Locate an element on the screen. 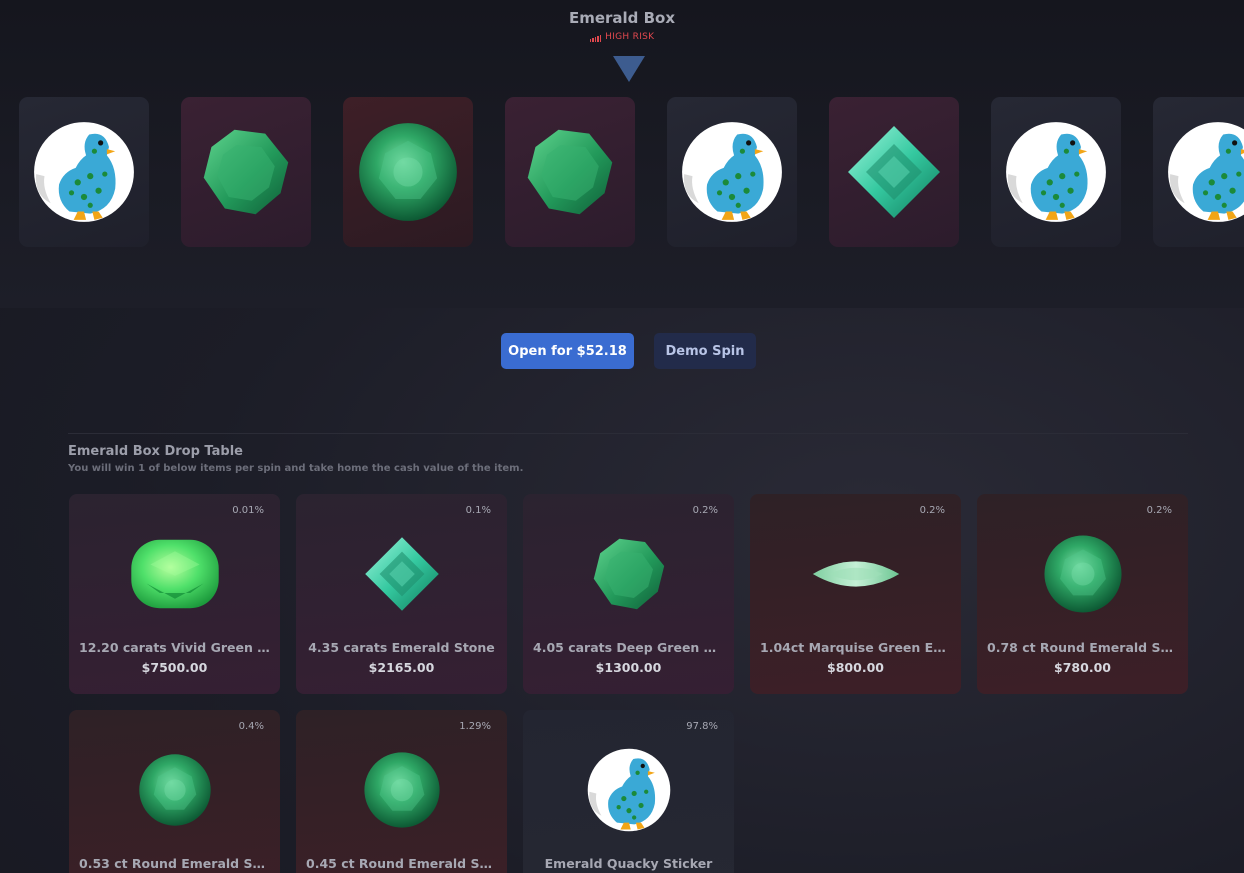 Image resolution: width=1244 pixels, height=873 pixels. emerald-marquise-icon is located at coordinates (855, 574).